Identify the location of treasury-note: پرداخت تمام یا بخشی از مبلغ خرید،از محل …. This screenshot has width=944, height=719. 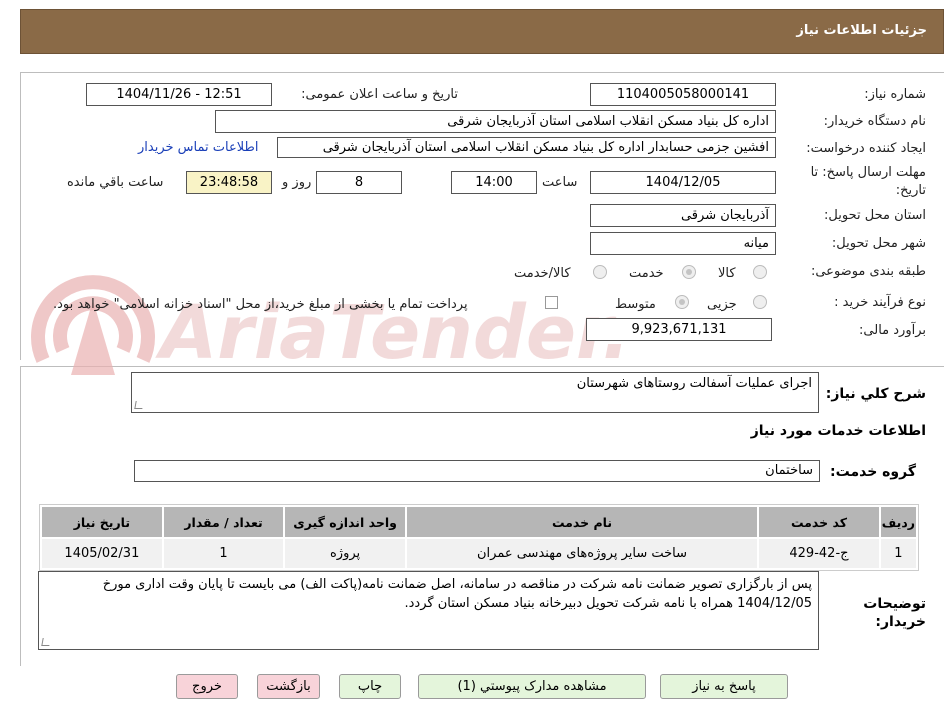
(260, 304).